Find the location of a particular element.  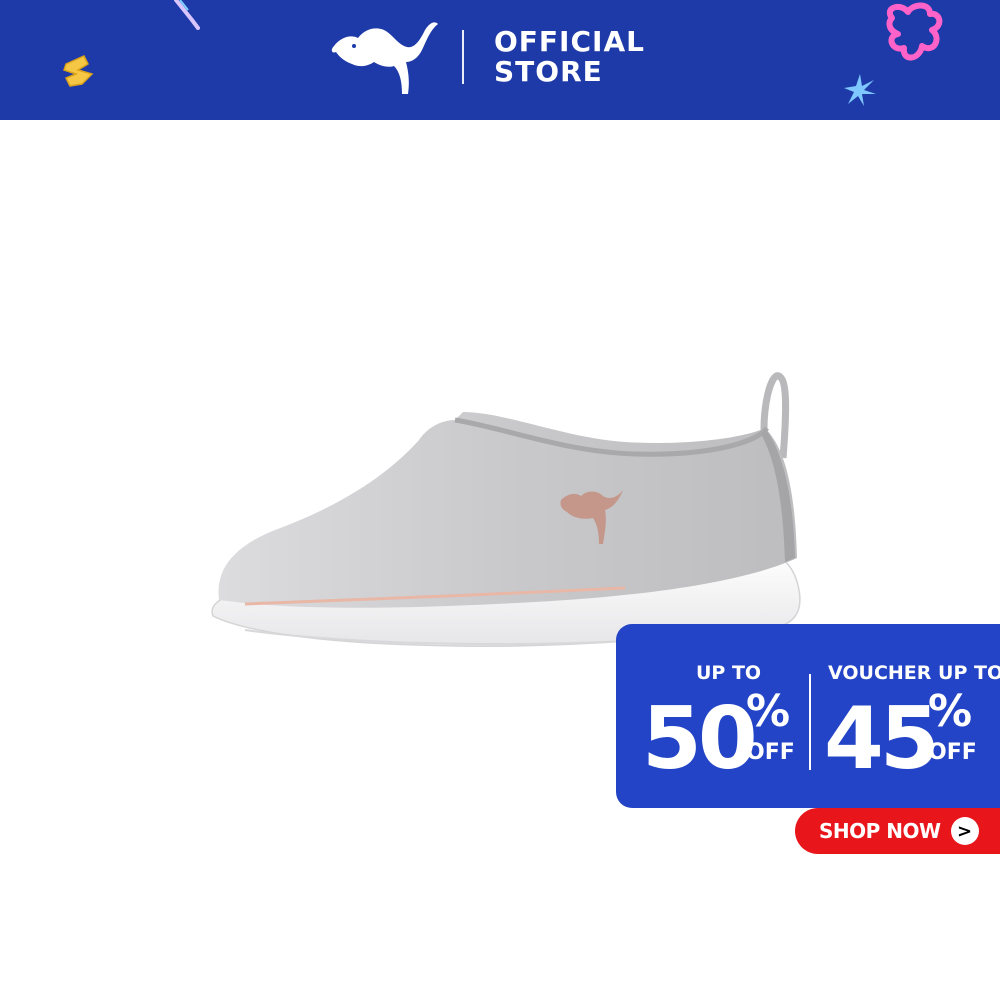

discount-percent-sign: % is located at coordinates (768, 711).